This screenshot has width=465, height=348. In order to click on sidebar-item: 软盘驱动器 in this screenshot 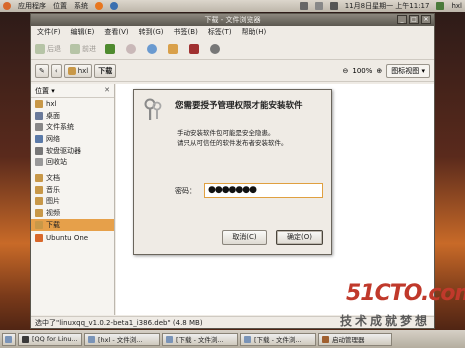, I will do `click(72, 151)`.